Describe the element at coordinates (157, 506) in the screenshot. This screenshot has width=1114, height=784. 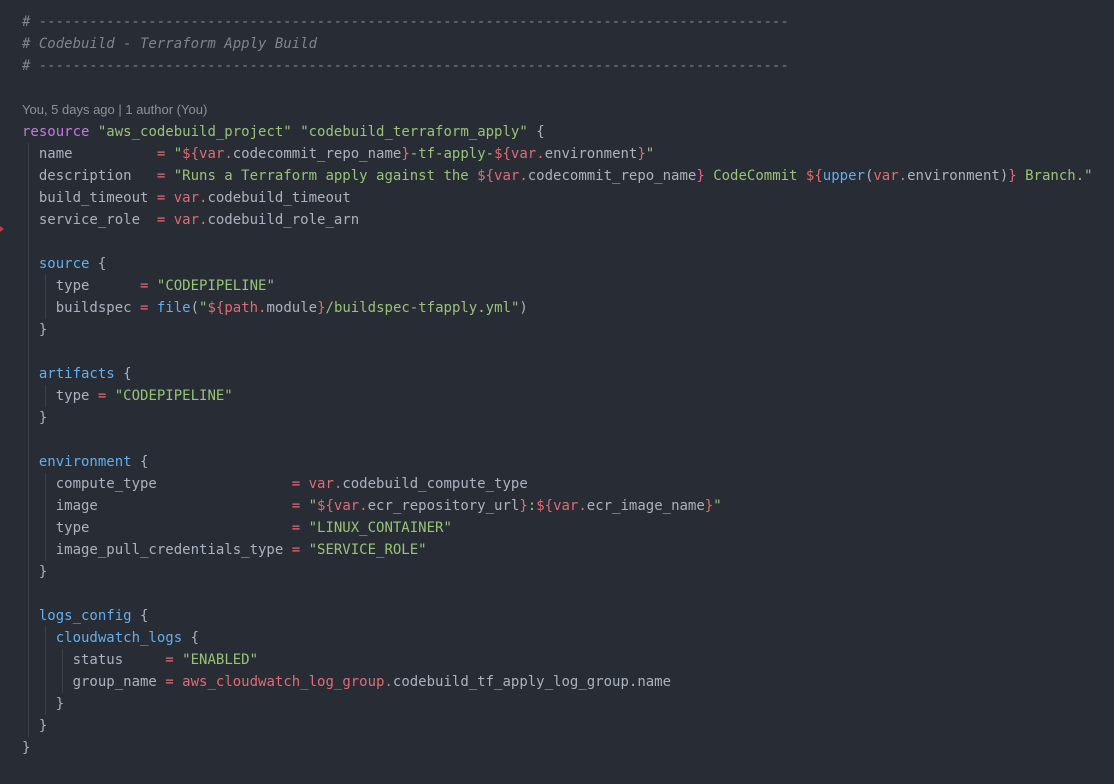
I see `attribute-token: image` at that location.